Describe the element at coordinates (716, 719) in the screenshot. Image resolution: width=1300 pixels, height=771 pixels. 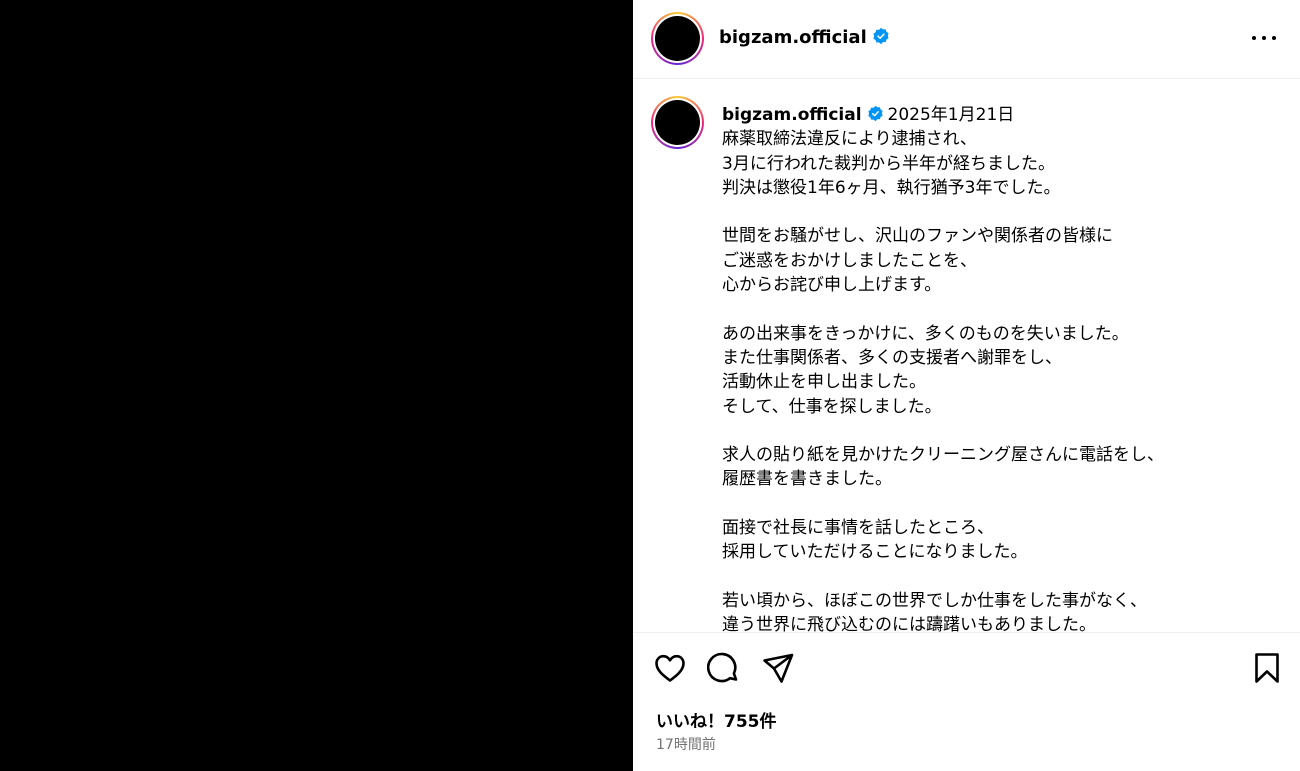
I see `likes-count: いいね！755件` at that location.